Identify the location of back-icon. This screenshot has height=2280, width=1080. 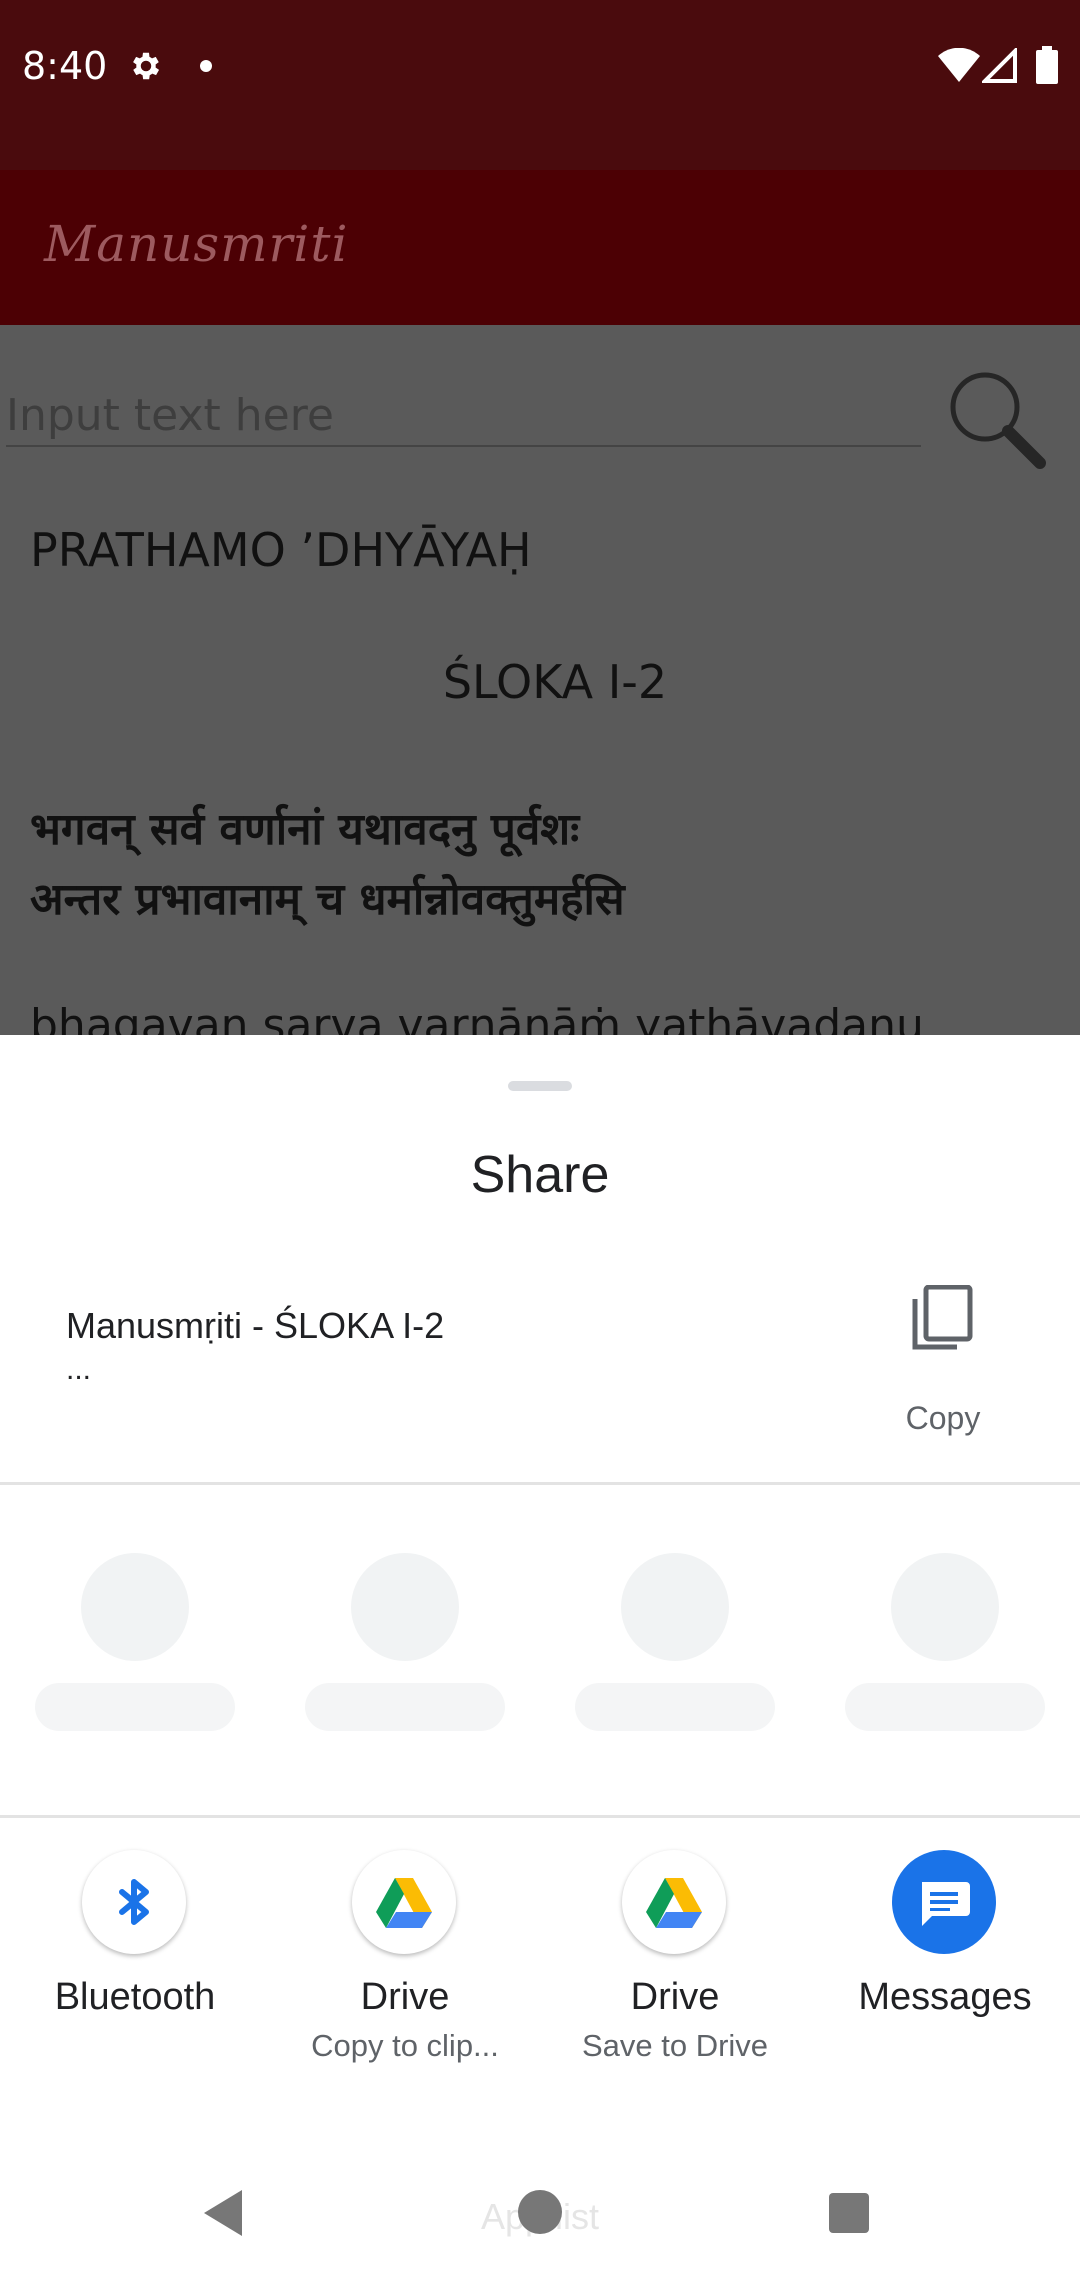
(224, 2215).